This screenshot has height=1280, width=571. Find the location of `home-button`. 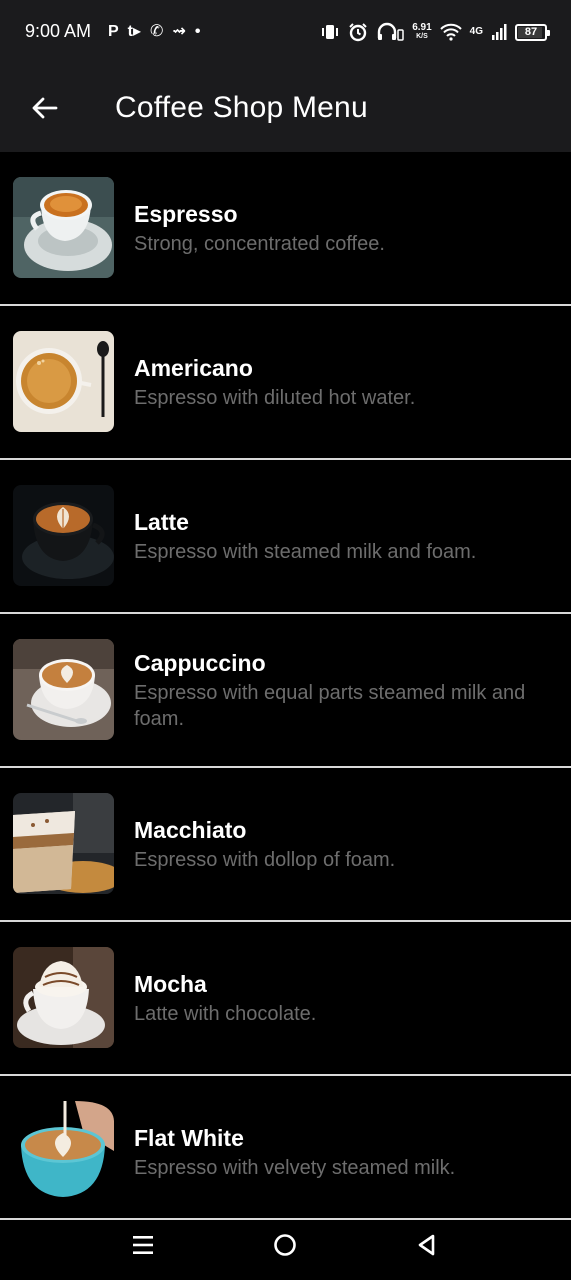

home-button is located at coordinates (285, 1245).